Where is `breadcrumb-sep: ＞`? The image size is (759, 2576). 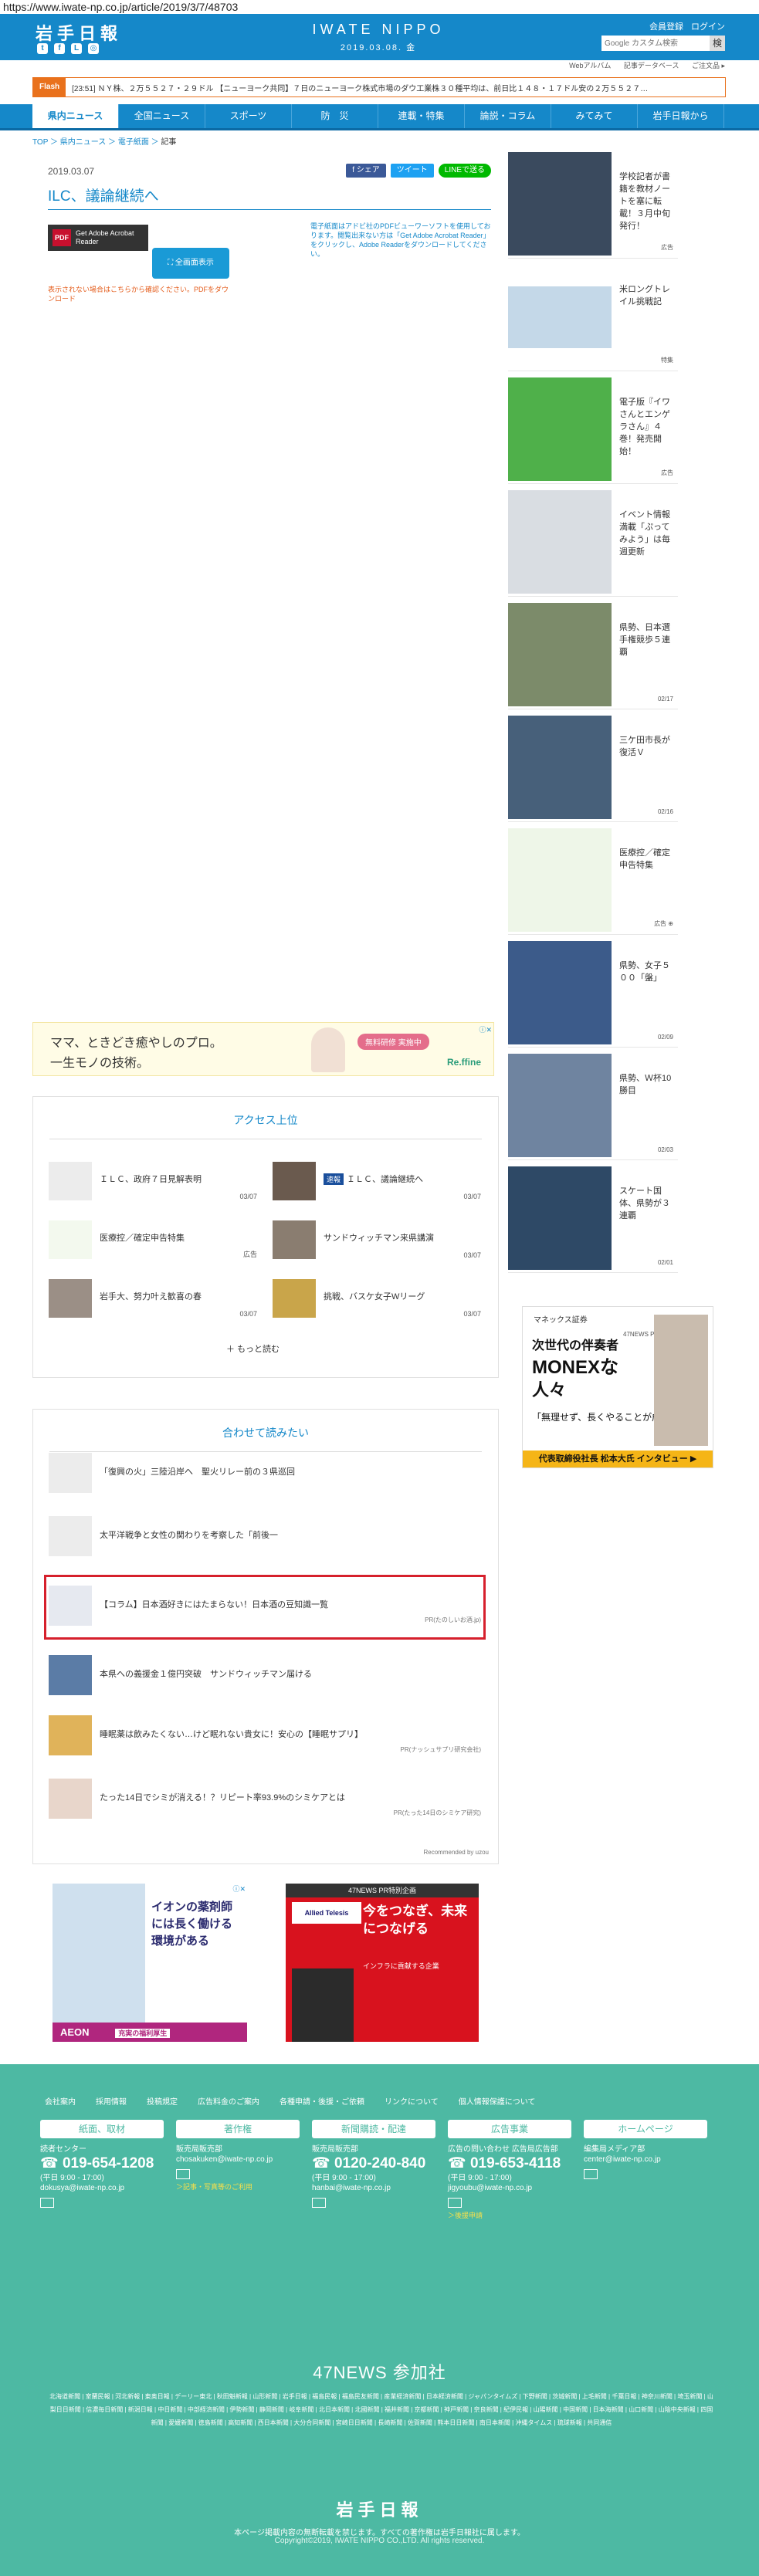
breadcrumb-sep: ＞ is located at coordinates (155, 143).